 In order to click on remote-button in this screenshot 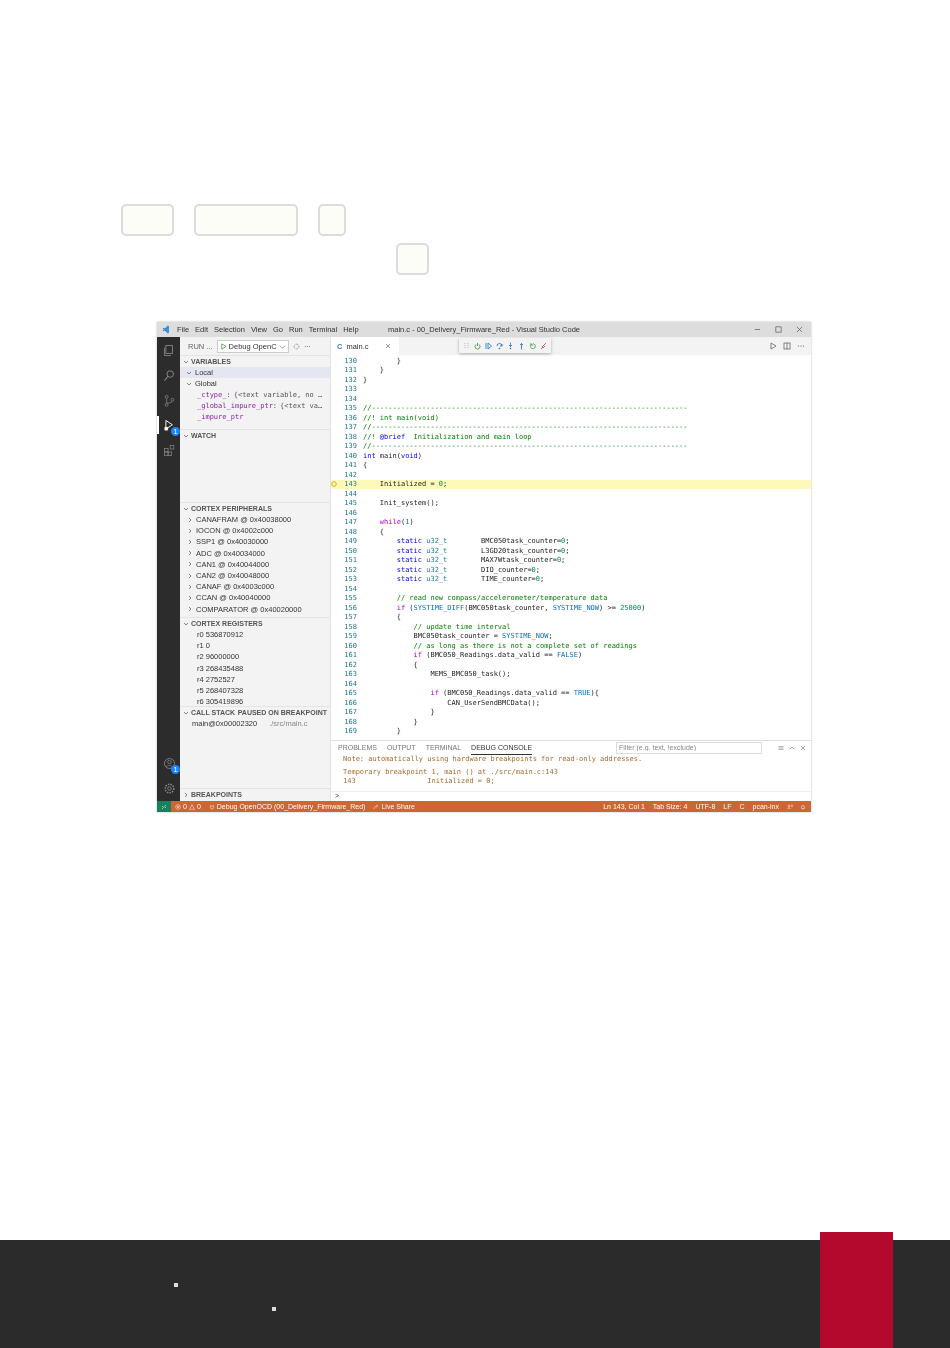, I will do `click(164, 806)`.